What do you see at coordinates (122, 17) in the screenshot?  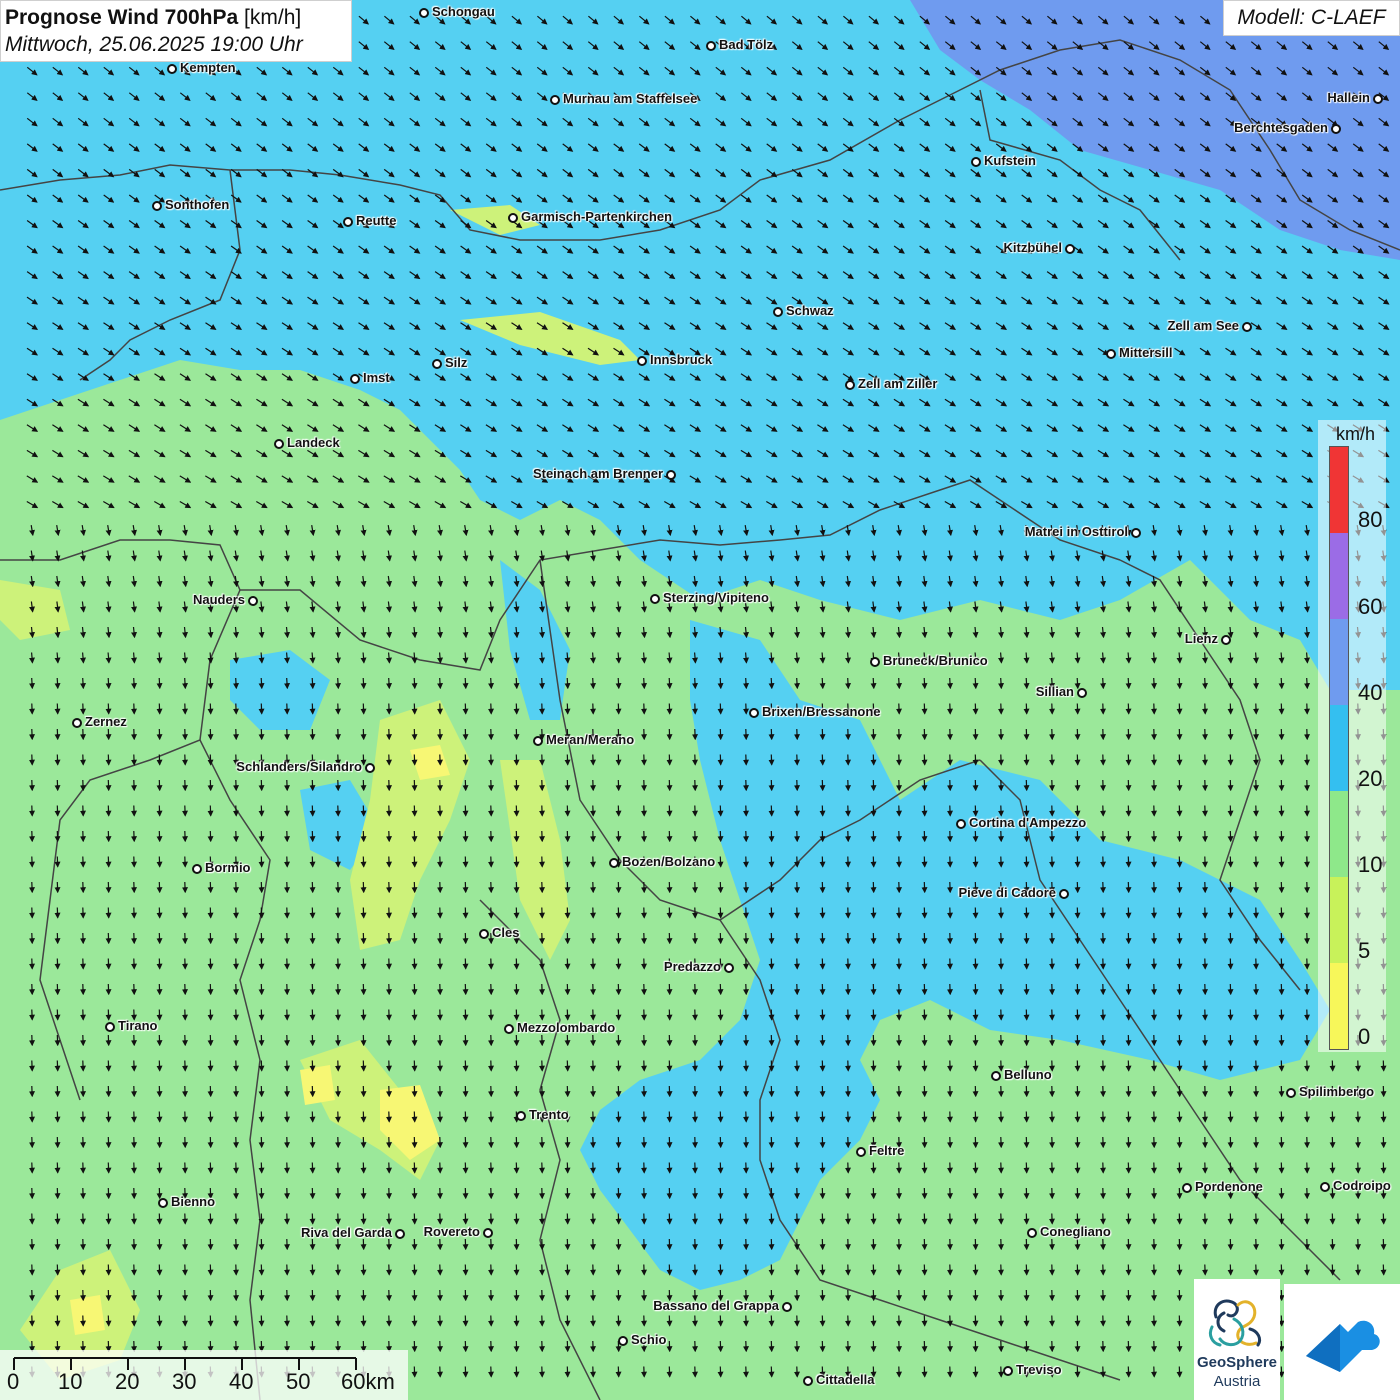 I see `title-main: Prognose Wind 700hPa` at bounding box center [122, 17].